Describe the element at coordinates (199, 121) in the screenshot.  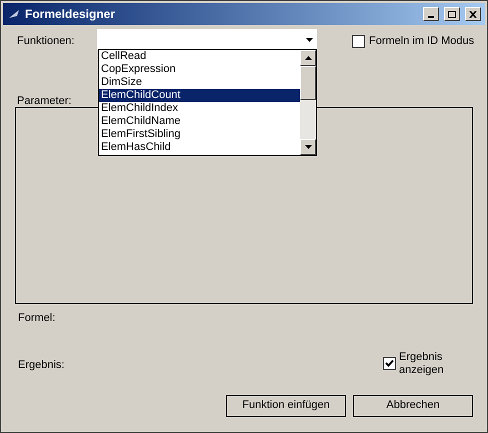
I see `dropdown-option: ElemChildName` at that location.